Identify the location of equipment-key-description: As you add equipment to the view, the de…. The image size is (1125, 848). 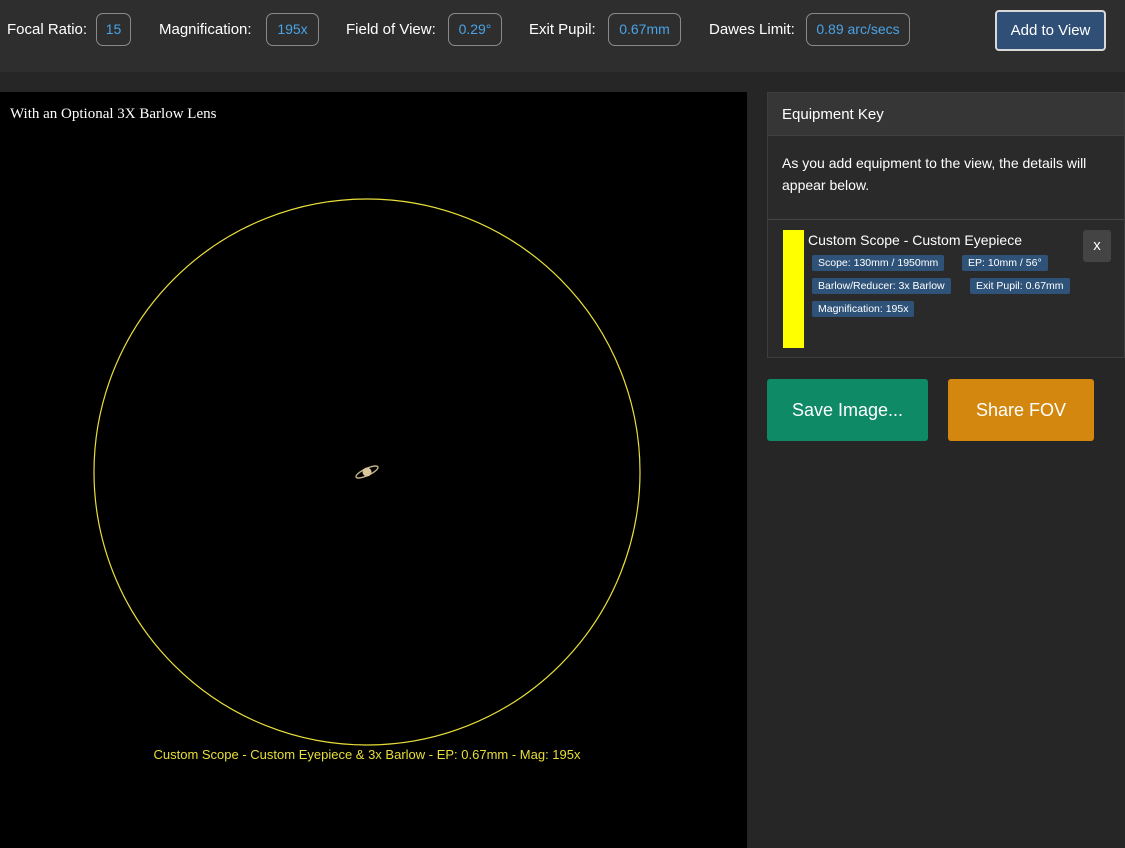
(934, 174).